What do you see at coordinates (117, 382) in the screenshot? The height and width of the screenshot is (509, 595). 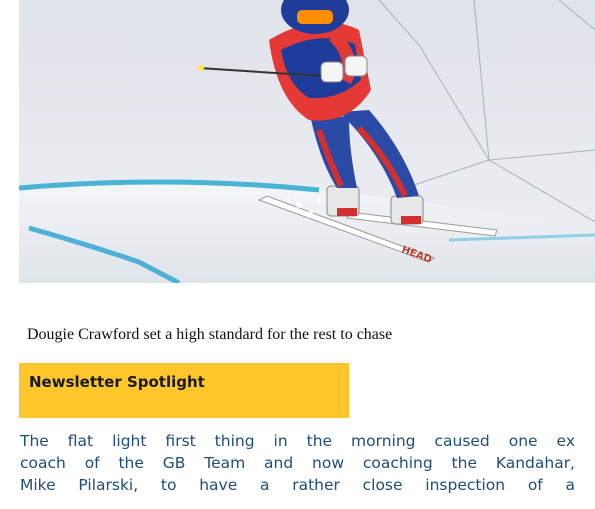 I see `spotlight-title: Newsletter Spotlight` at bounding box center [117, 382].